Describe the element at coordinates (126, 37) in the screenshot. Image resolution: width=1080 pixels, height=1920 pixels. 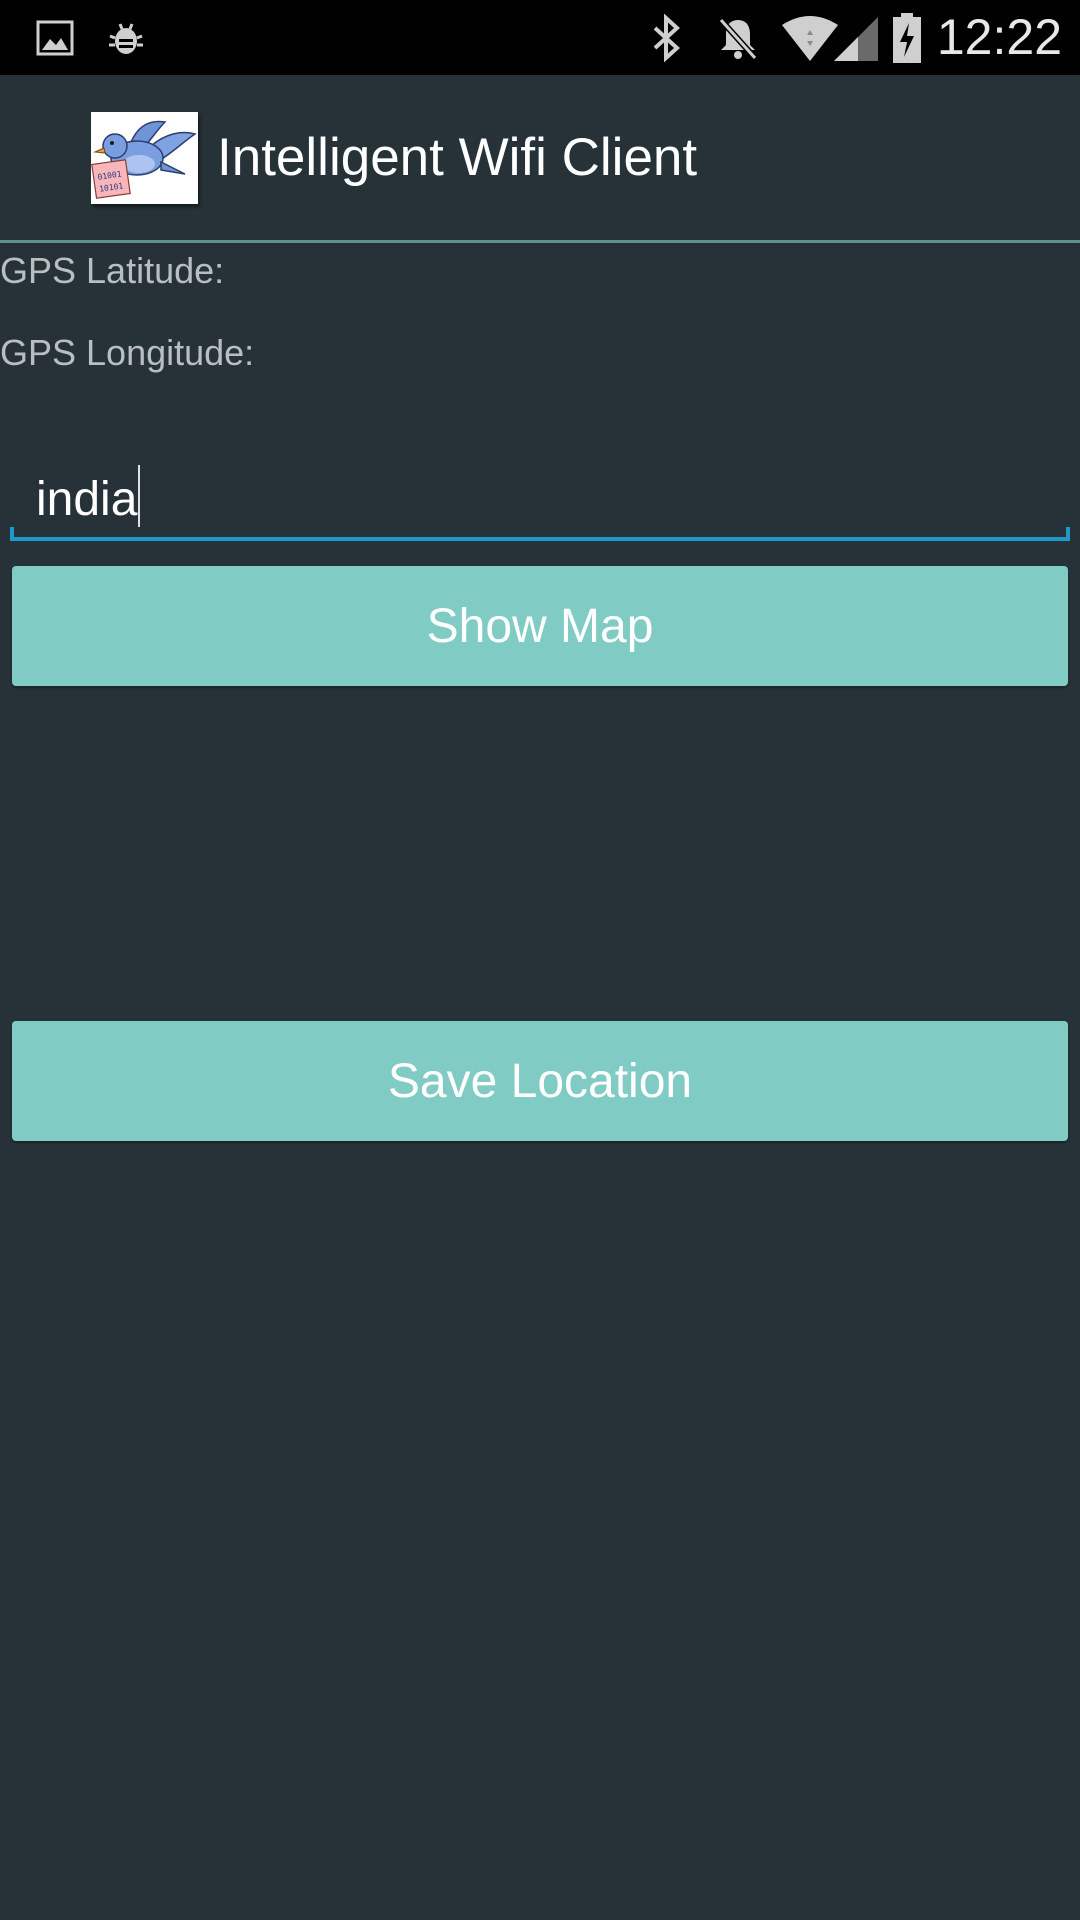
I see `bug-icon` at that location.